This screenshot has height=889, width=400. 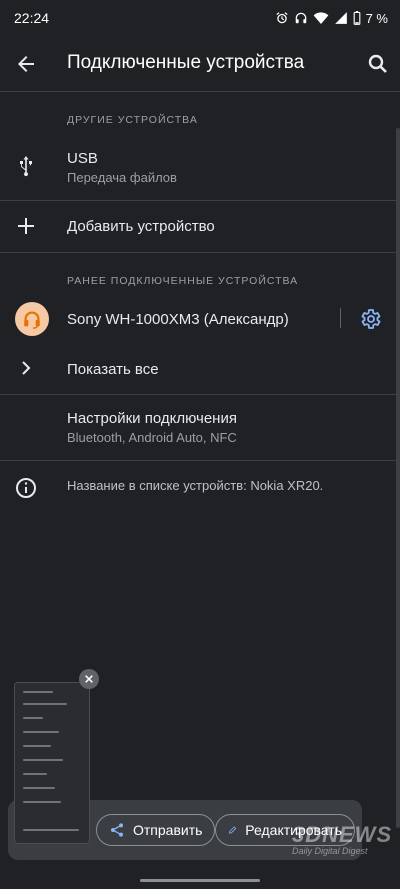 What do you see at coordinates (26, 64) in the screenshot?
I see `arrow-back-icon` at bounding box center [26, 64].